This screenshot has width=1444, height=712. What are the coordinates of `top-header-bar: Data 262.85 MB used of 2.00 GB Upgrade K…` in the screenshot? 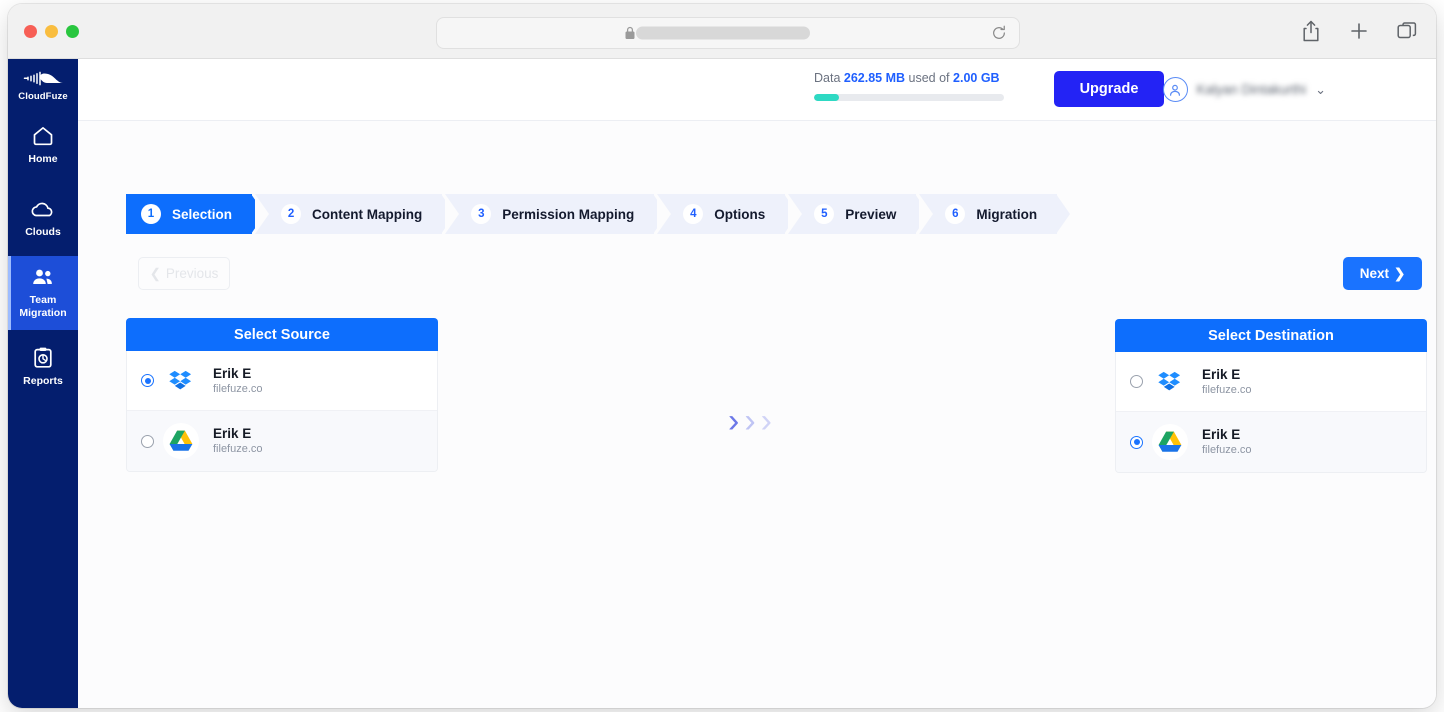 It's located at (757, 90).